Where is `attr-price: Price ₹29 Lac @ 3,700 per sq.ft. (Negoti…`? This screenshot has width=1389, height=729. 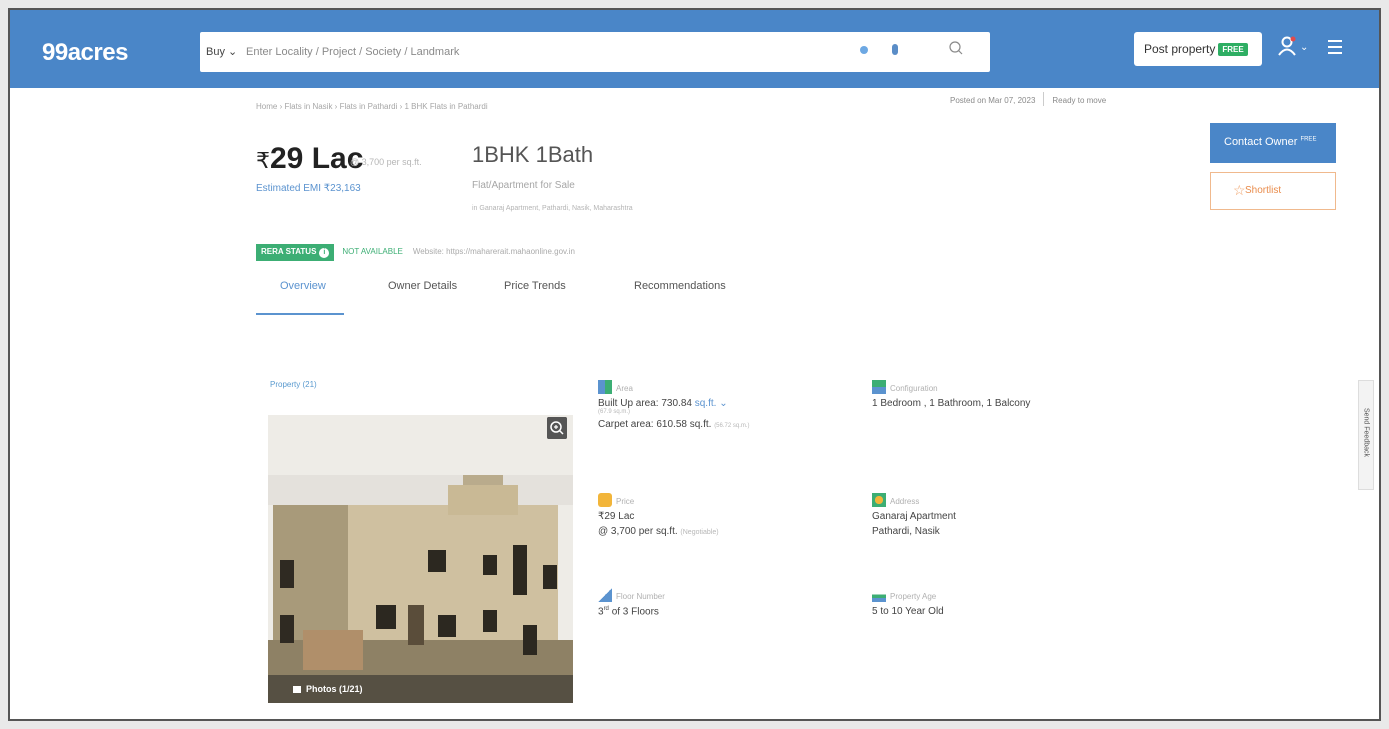 attr-price: Price ₹29 Lac @ 3,700 per sq.ft. (Negoti… is located at coordinates (658, 515).